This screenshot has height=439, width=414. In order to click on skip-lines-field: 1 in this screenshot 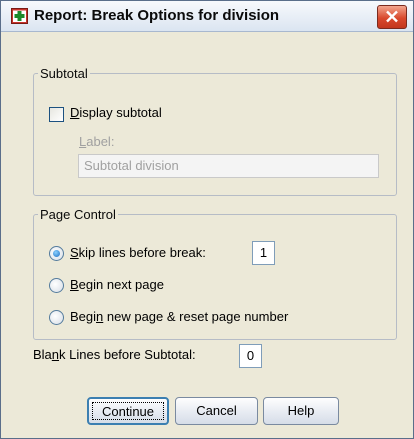, I will do `click(263, 253)`.